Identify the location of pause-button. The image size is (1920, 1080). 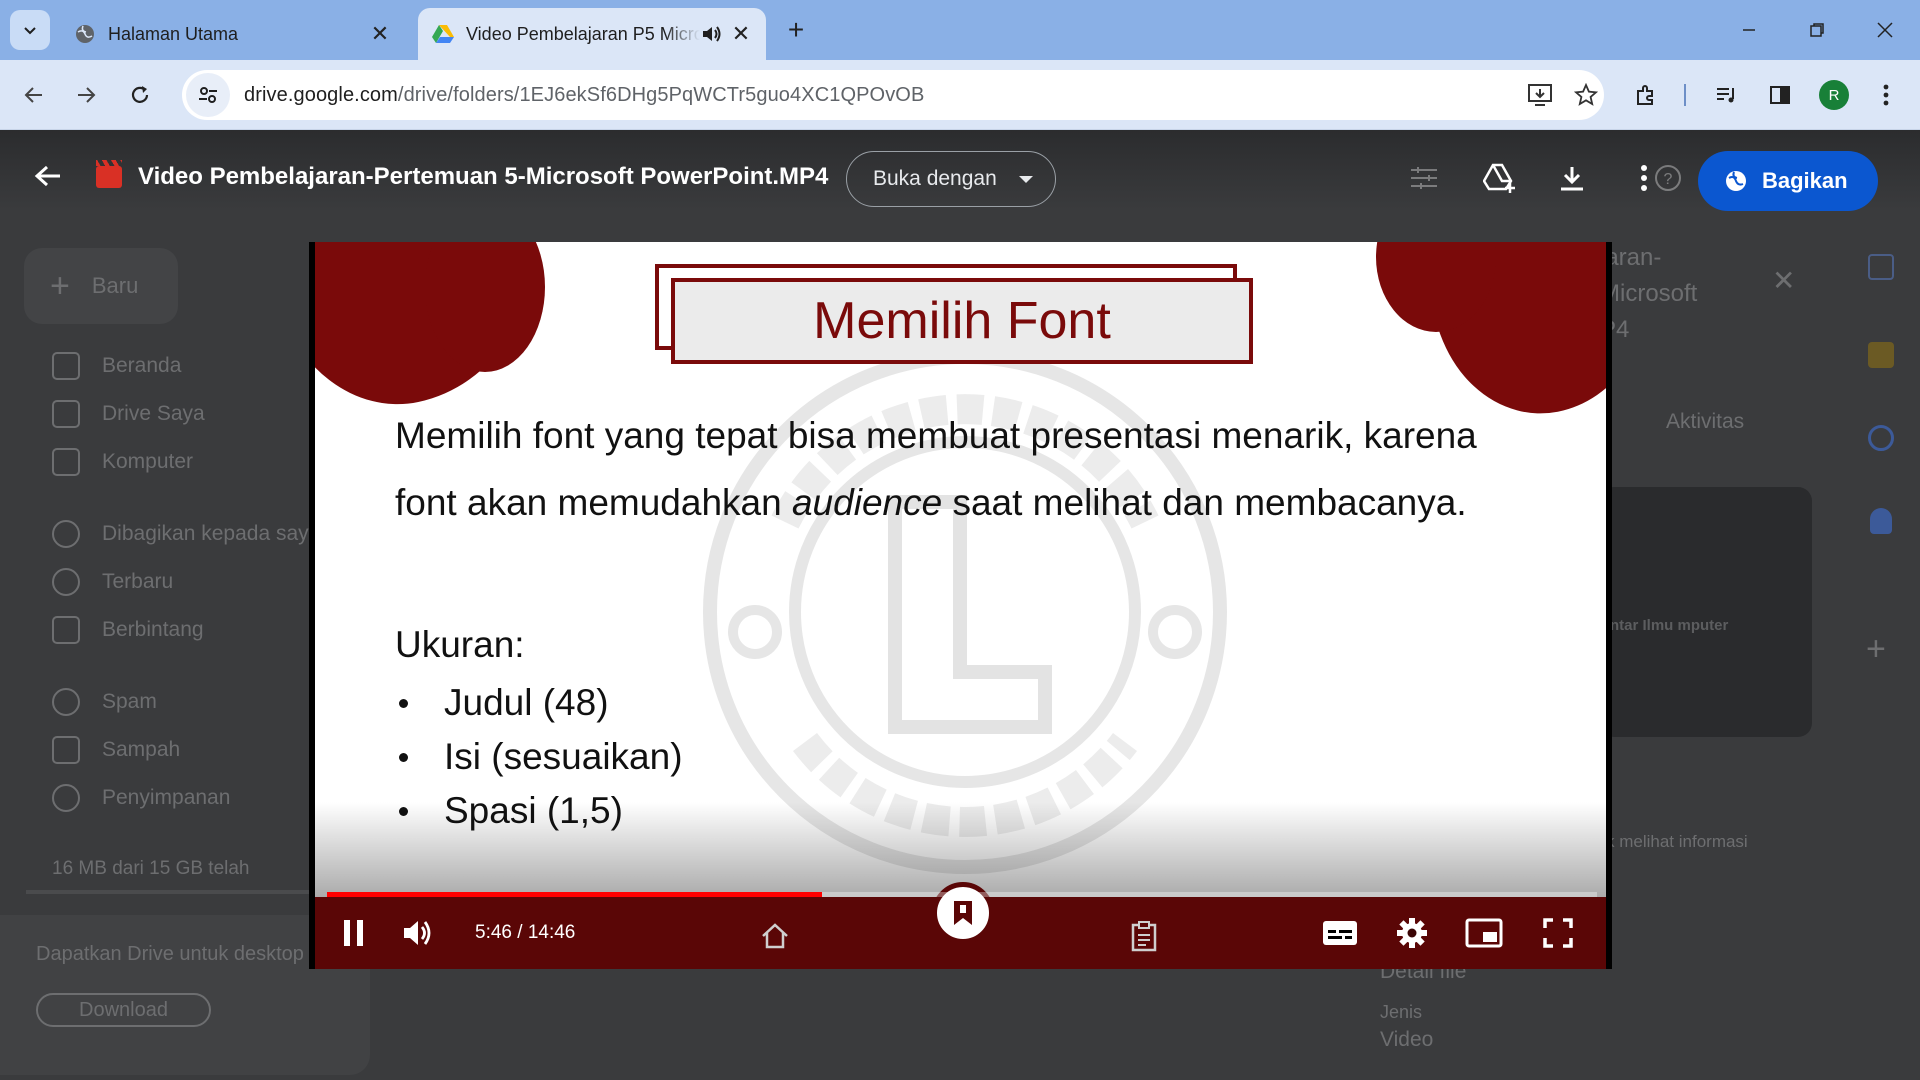
(354, 933).